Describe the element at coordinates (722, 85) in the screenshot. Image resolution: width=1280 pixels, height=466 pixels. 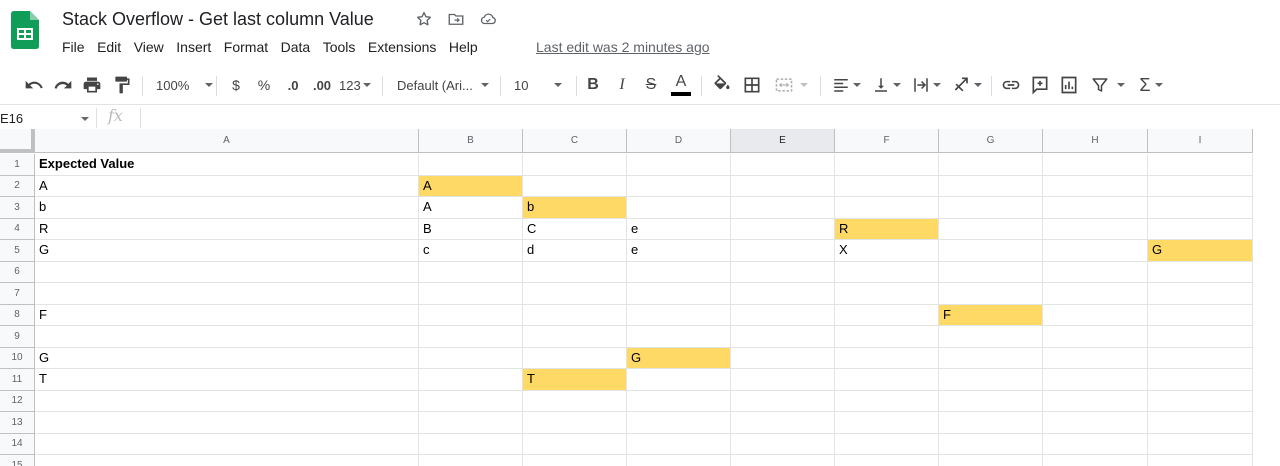
I see `fill-color-icon` at that location.